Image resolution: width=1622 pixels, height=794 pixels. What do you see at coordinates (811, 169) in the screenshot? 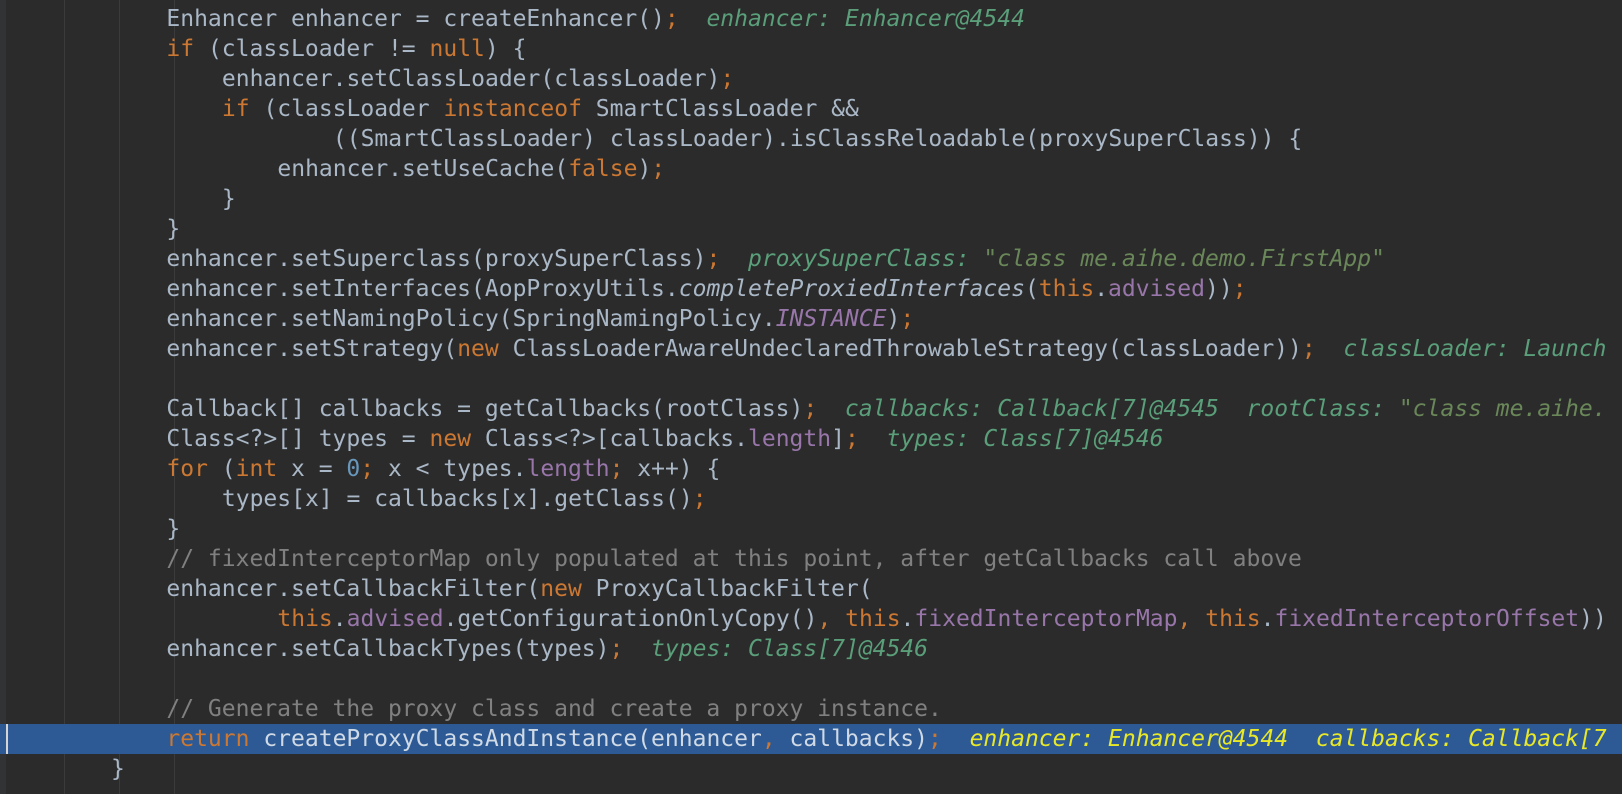
I see `code-line: enhancer.setUseCache(false);` at bounding box center [811, 169].